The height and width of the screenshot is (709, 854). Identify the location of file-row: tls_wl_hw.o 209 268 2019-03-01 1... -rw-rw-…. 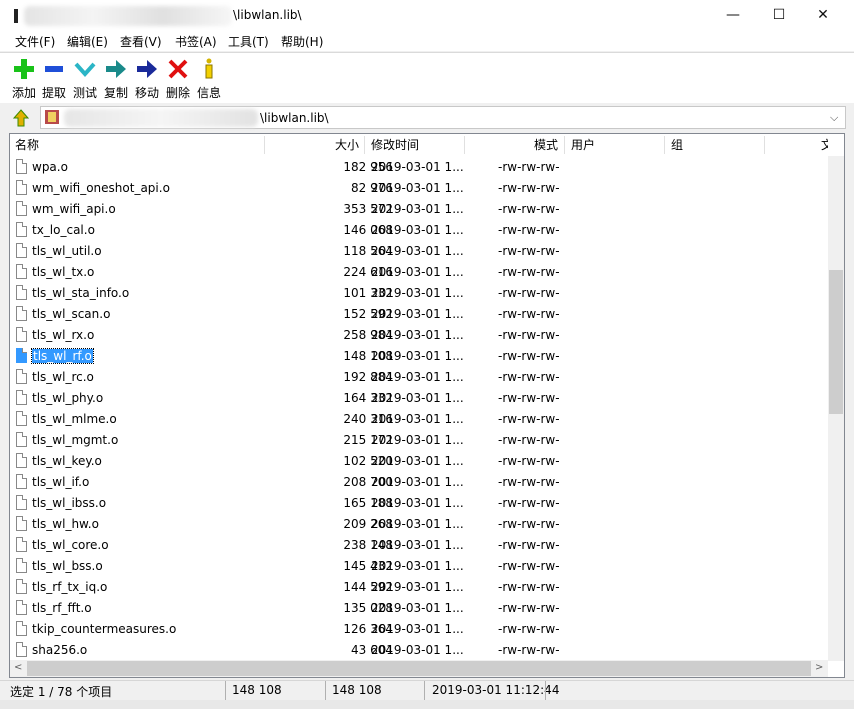
(419, 524).